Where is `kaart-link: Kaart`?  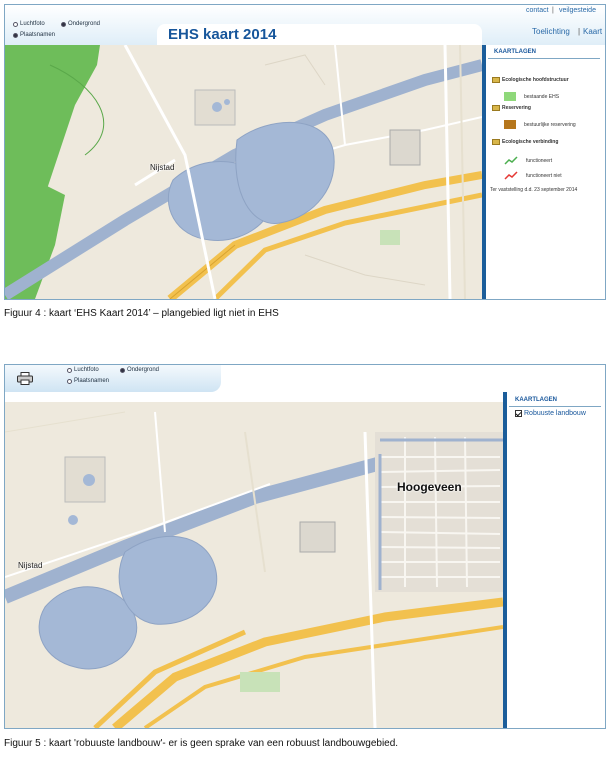 kaart-link: Kaart is located at coordinates (592, 31).